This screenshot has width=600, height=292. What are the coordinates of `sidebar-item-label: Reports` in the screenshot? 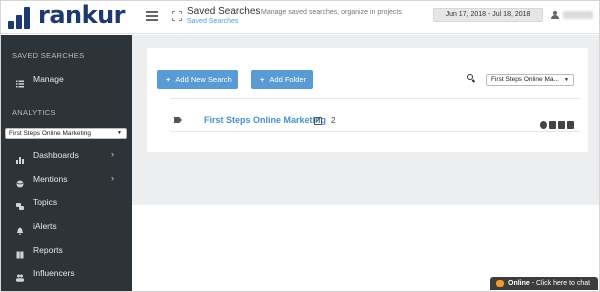 It's located at (48, 250).